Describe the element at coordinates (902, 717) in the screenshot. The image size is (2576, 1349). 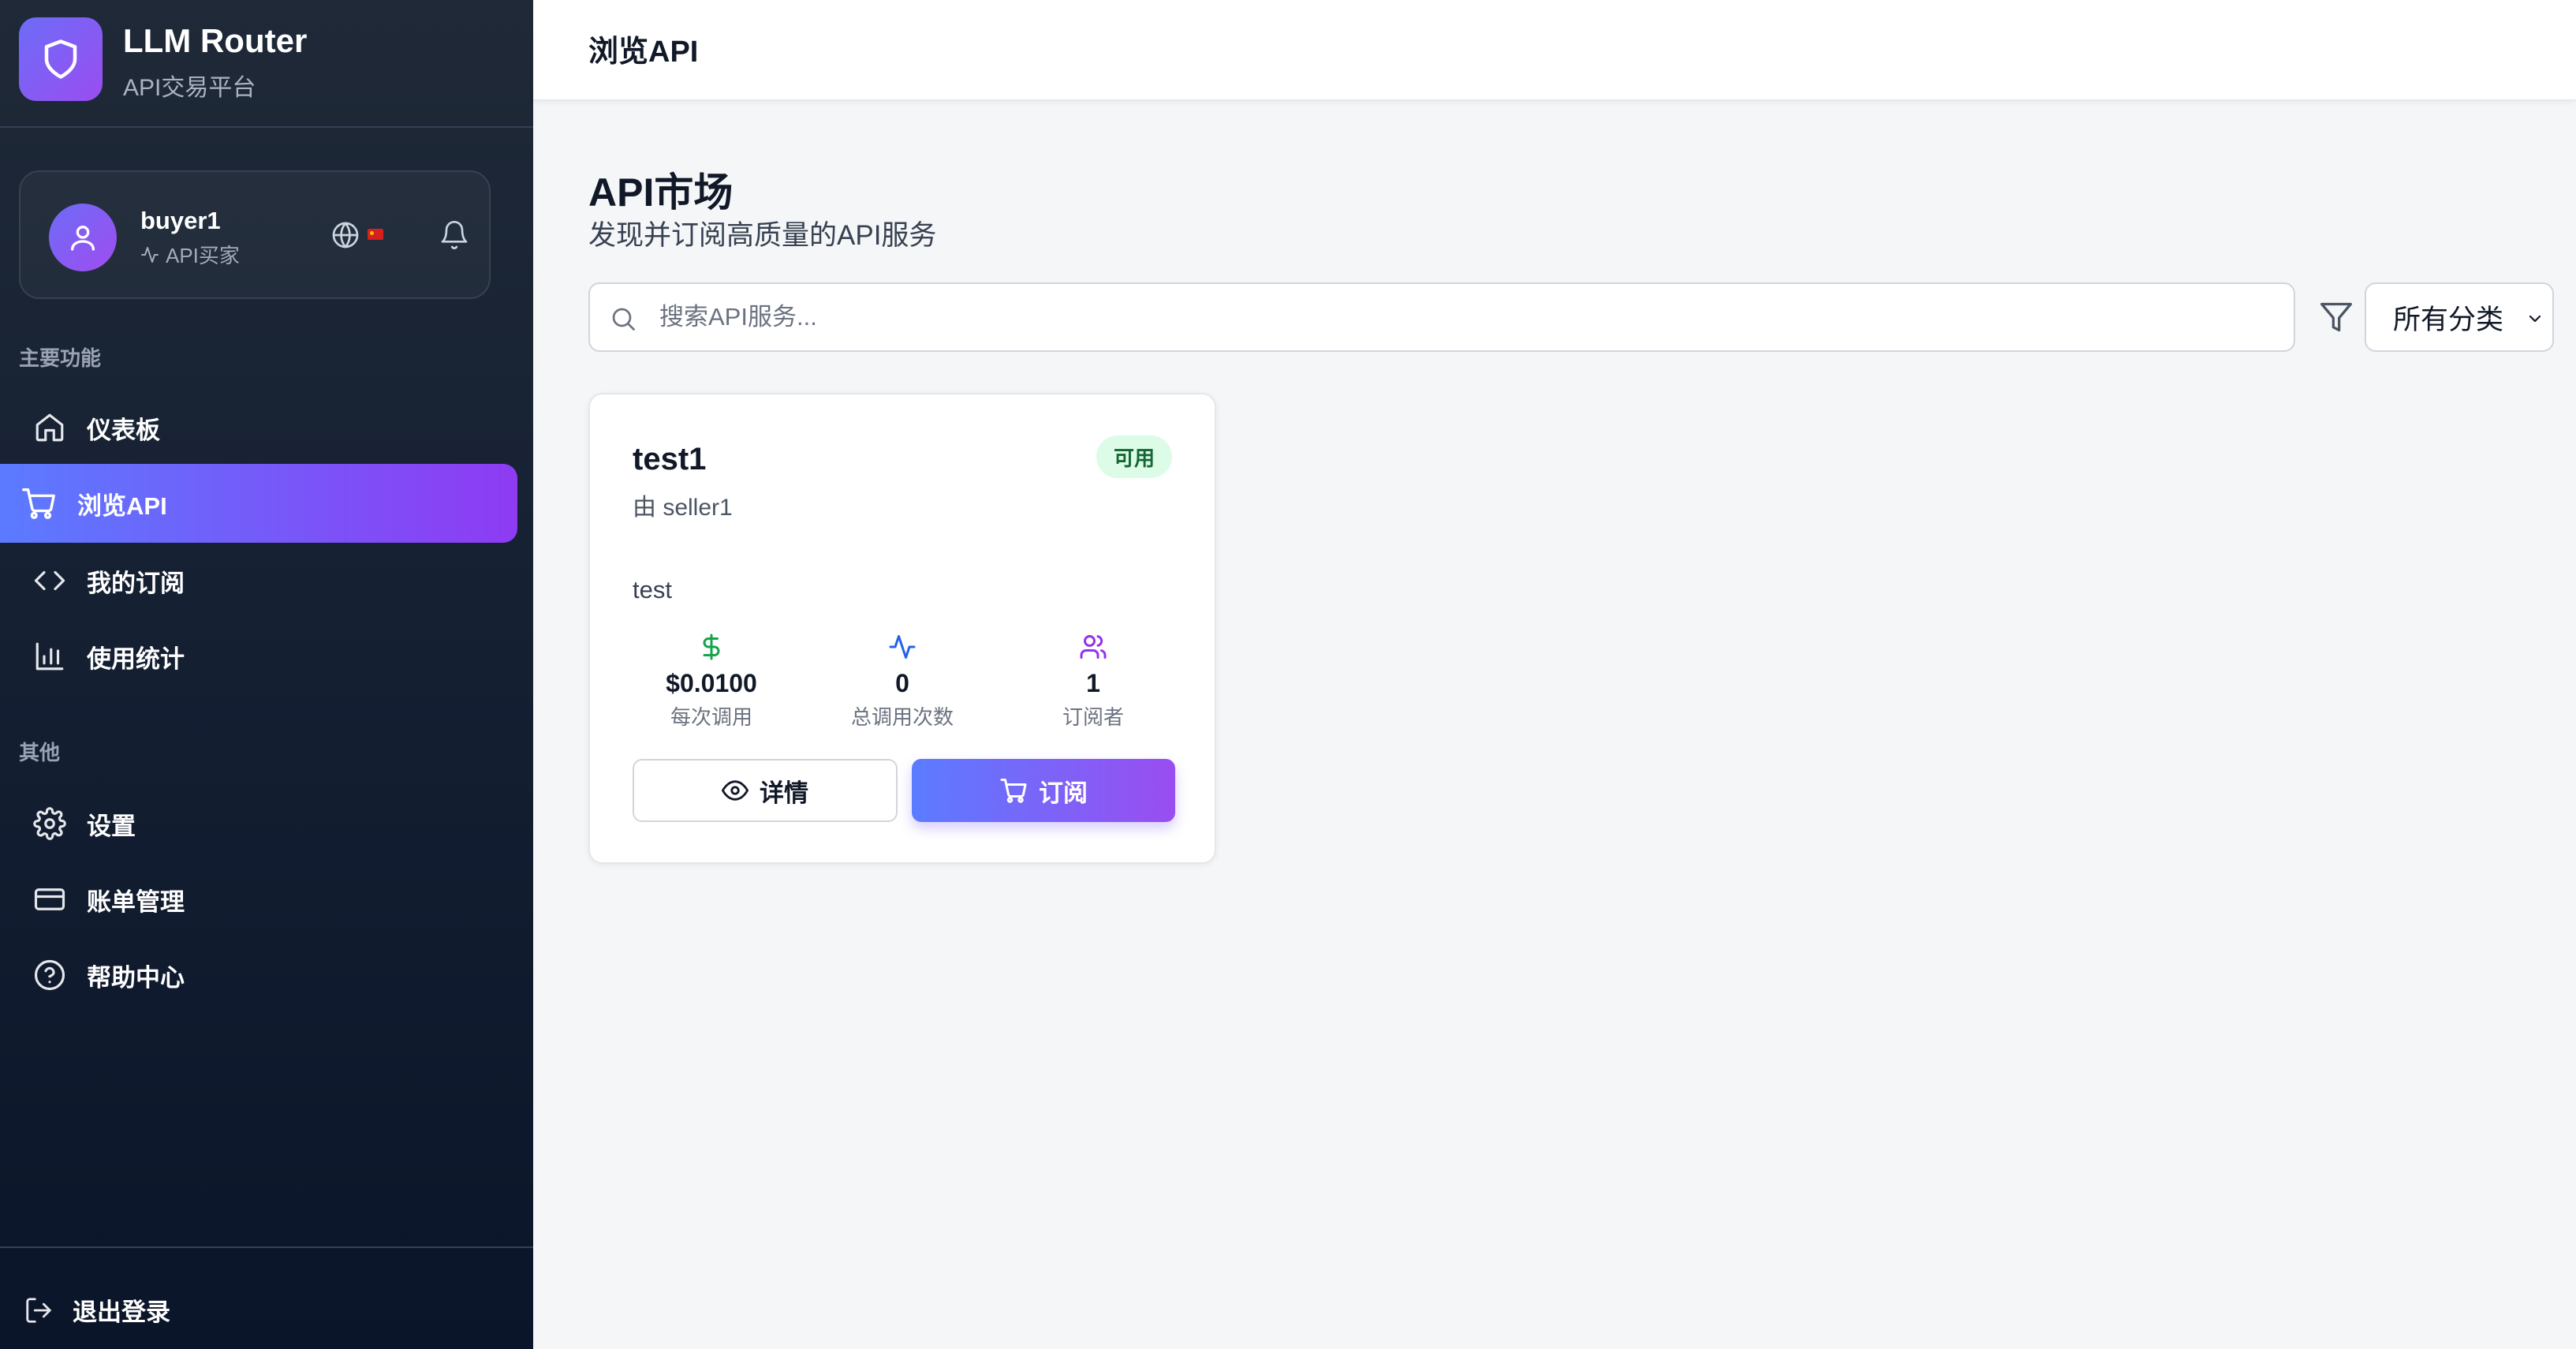
I see `stat-label: 总调用次数` at that location.